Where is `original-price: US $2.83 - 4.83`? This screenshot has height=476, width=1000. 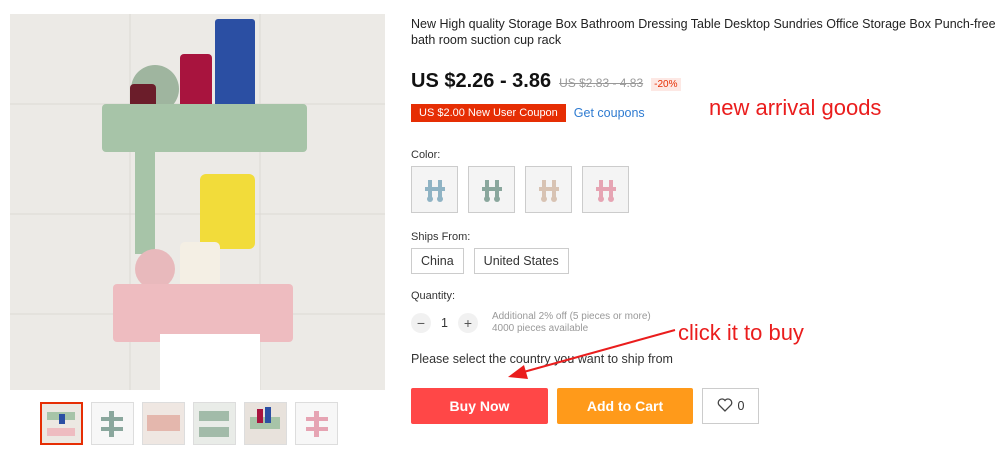
original-price: US $2.83 - 4.83 is located at coordinates (601, 83).